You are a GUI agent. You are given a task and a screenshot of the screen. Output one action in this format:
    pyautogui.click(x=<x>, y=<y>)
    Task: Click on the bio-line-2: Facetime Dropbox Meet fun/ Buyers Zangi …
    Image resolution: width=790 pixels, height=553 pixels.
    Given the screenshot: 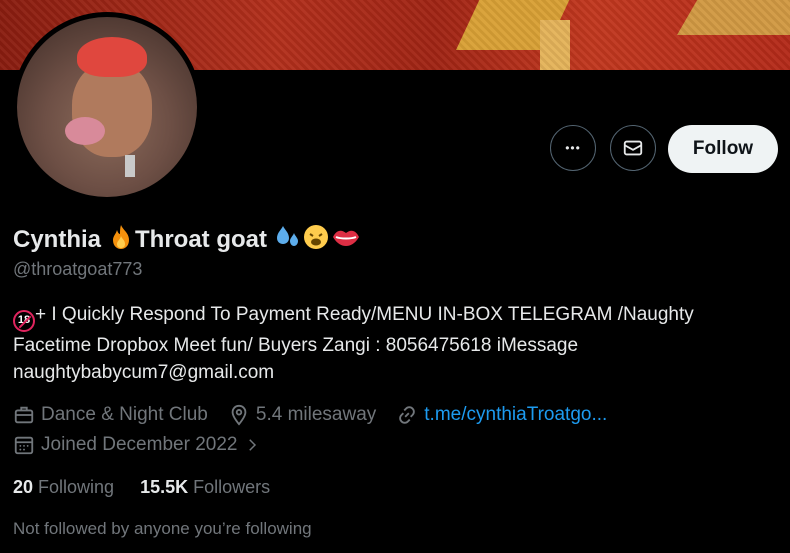 What is the action you would take?
    pyautogui.click(x=296, y=345)
    